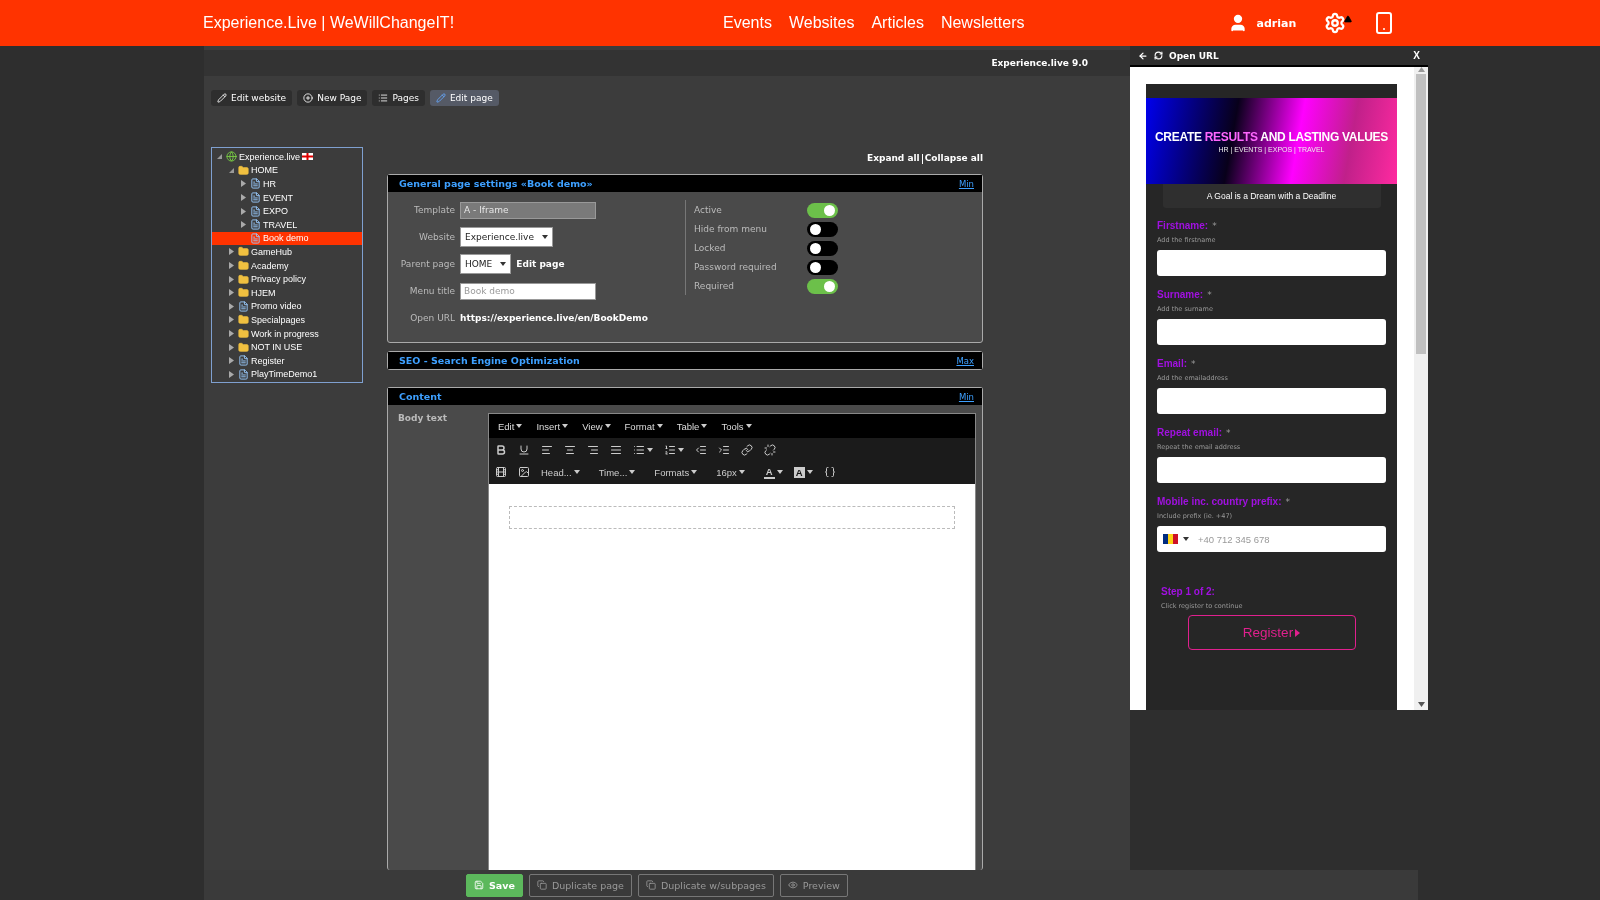 The height and width of the screenshot is (900, 1600). I want to click on action-button: Preview, so click(813, 885).